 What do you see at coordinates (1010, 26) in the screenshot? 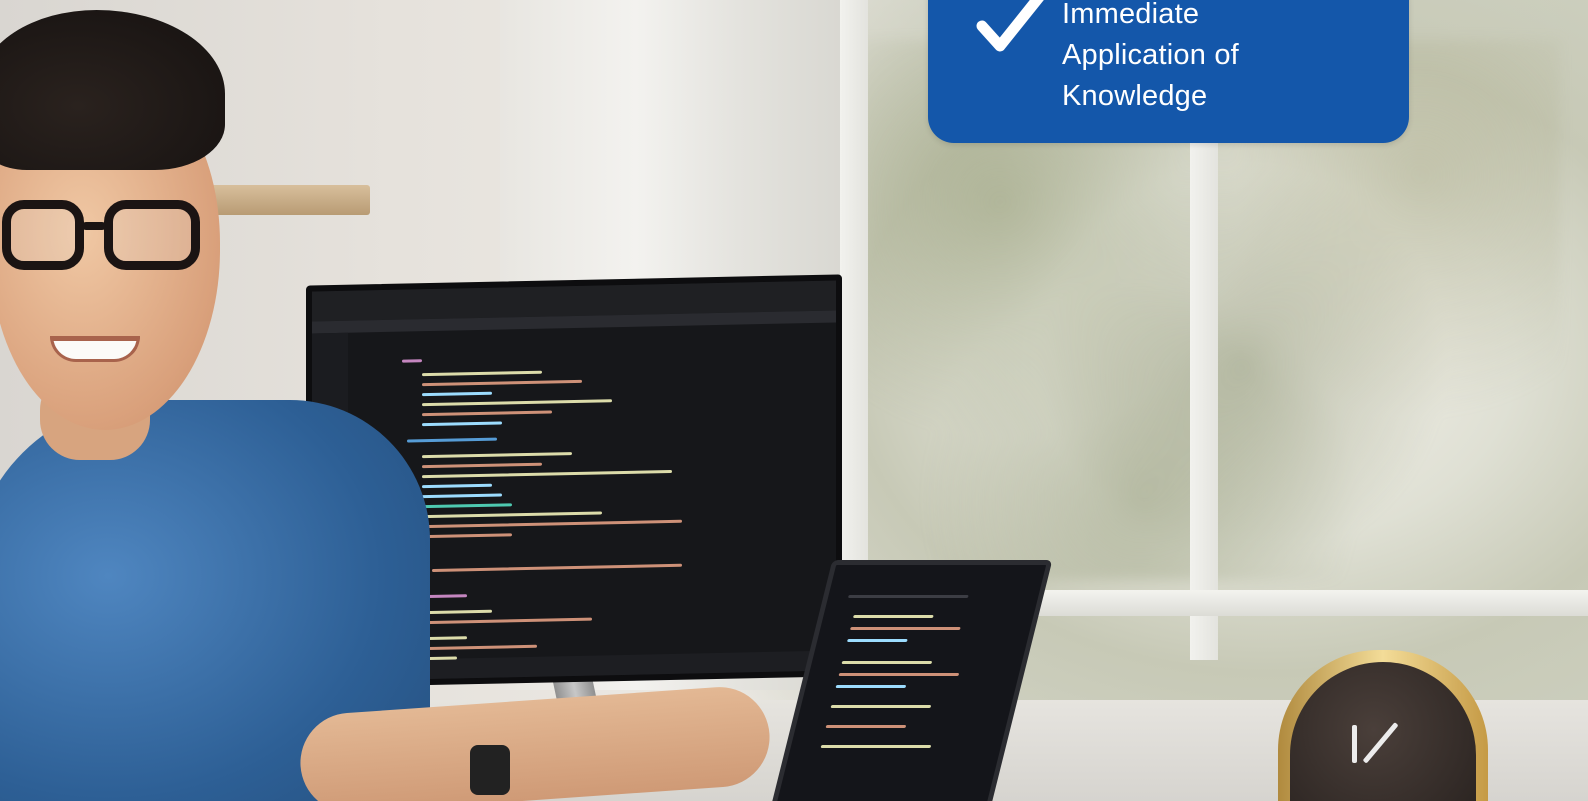
I see `check-icon` at bounding box center [1010, 26].